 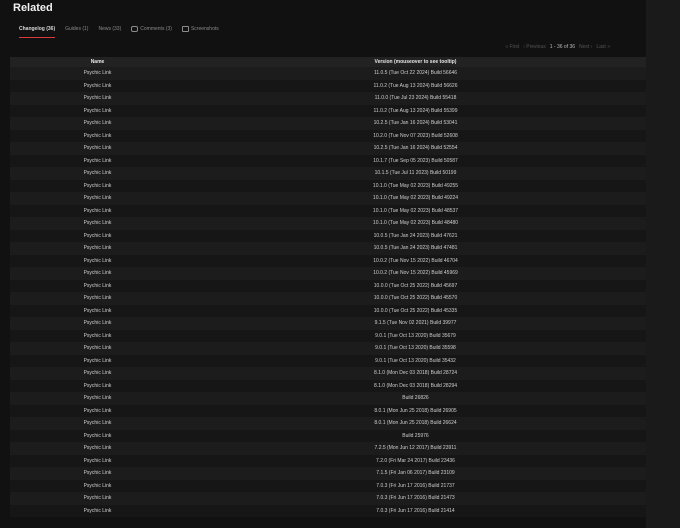 I want to click on table-row: Psychic Link Build 25976, so click(x=328, y=435).